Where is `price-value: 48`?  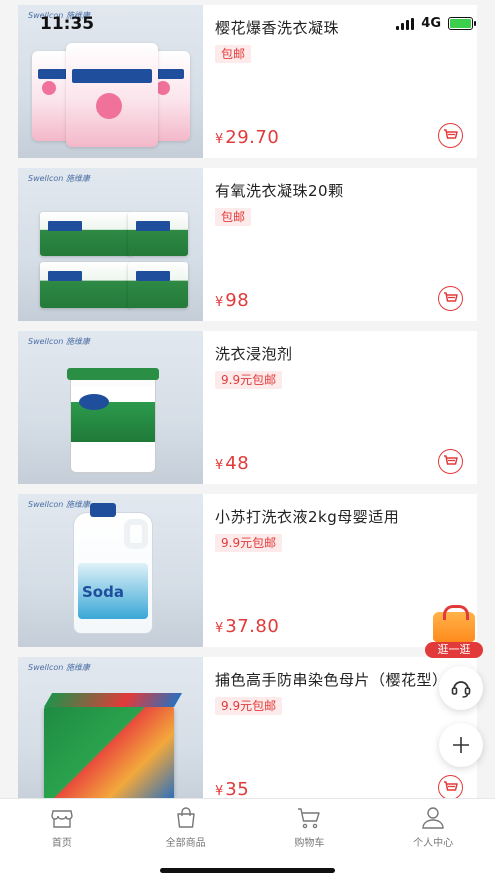 price-value: 48 is located at coordinates (237, 463).